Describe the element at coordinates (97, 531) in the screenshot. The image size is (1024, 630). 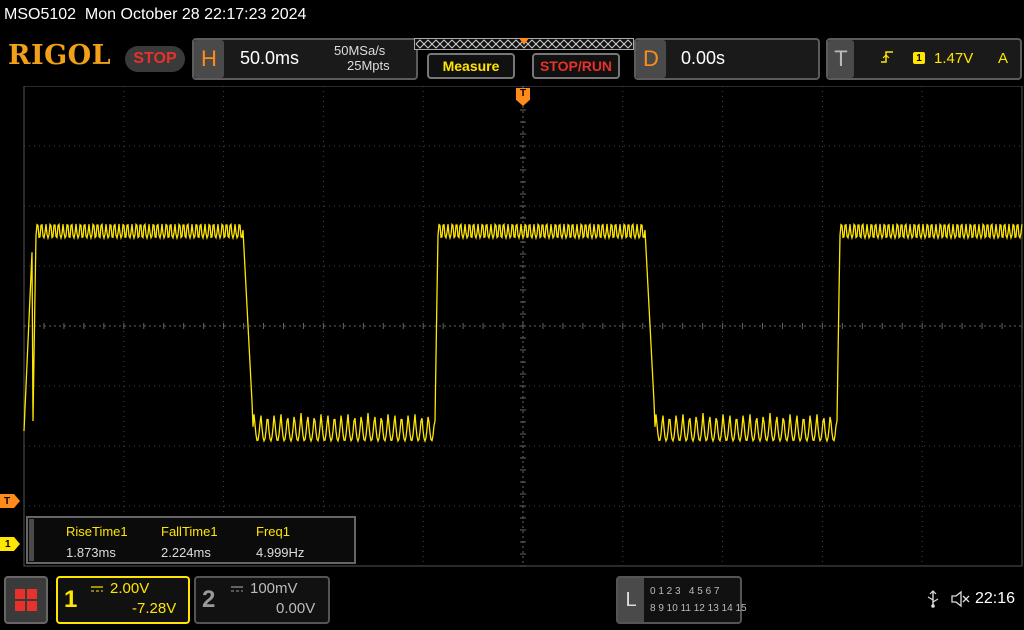
I see `measurement-name: RiseTime1` at that location.